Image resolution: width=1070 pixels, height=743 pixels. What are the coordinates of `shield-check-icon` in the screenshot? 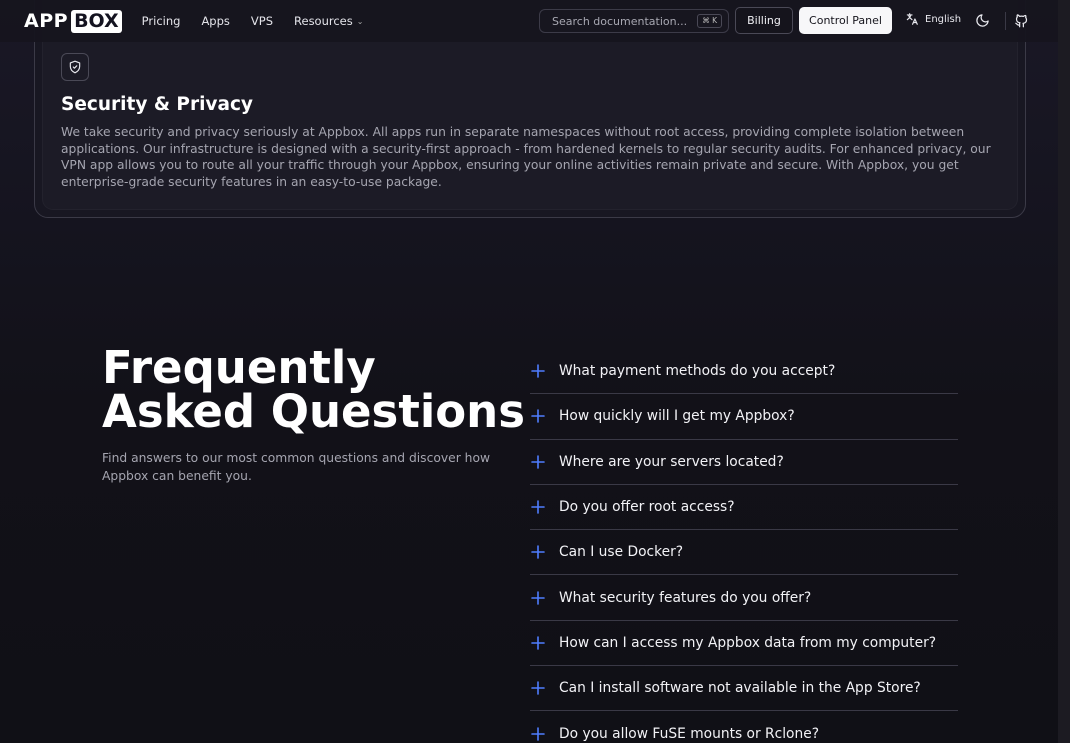 It's located at (75, 67).